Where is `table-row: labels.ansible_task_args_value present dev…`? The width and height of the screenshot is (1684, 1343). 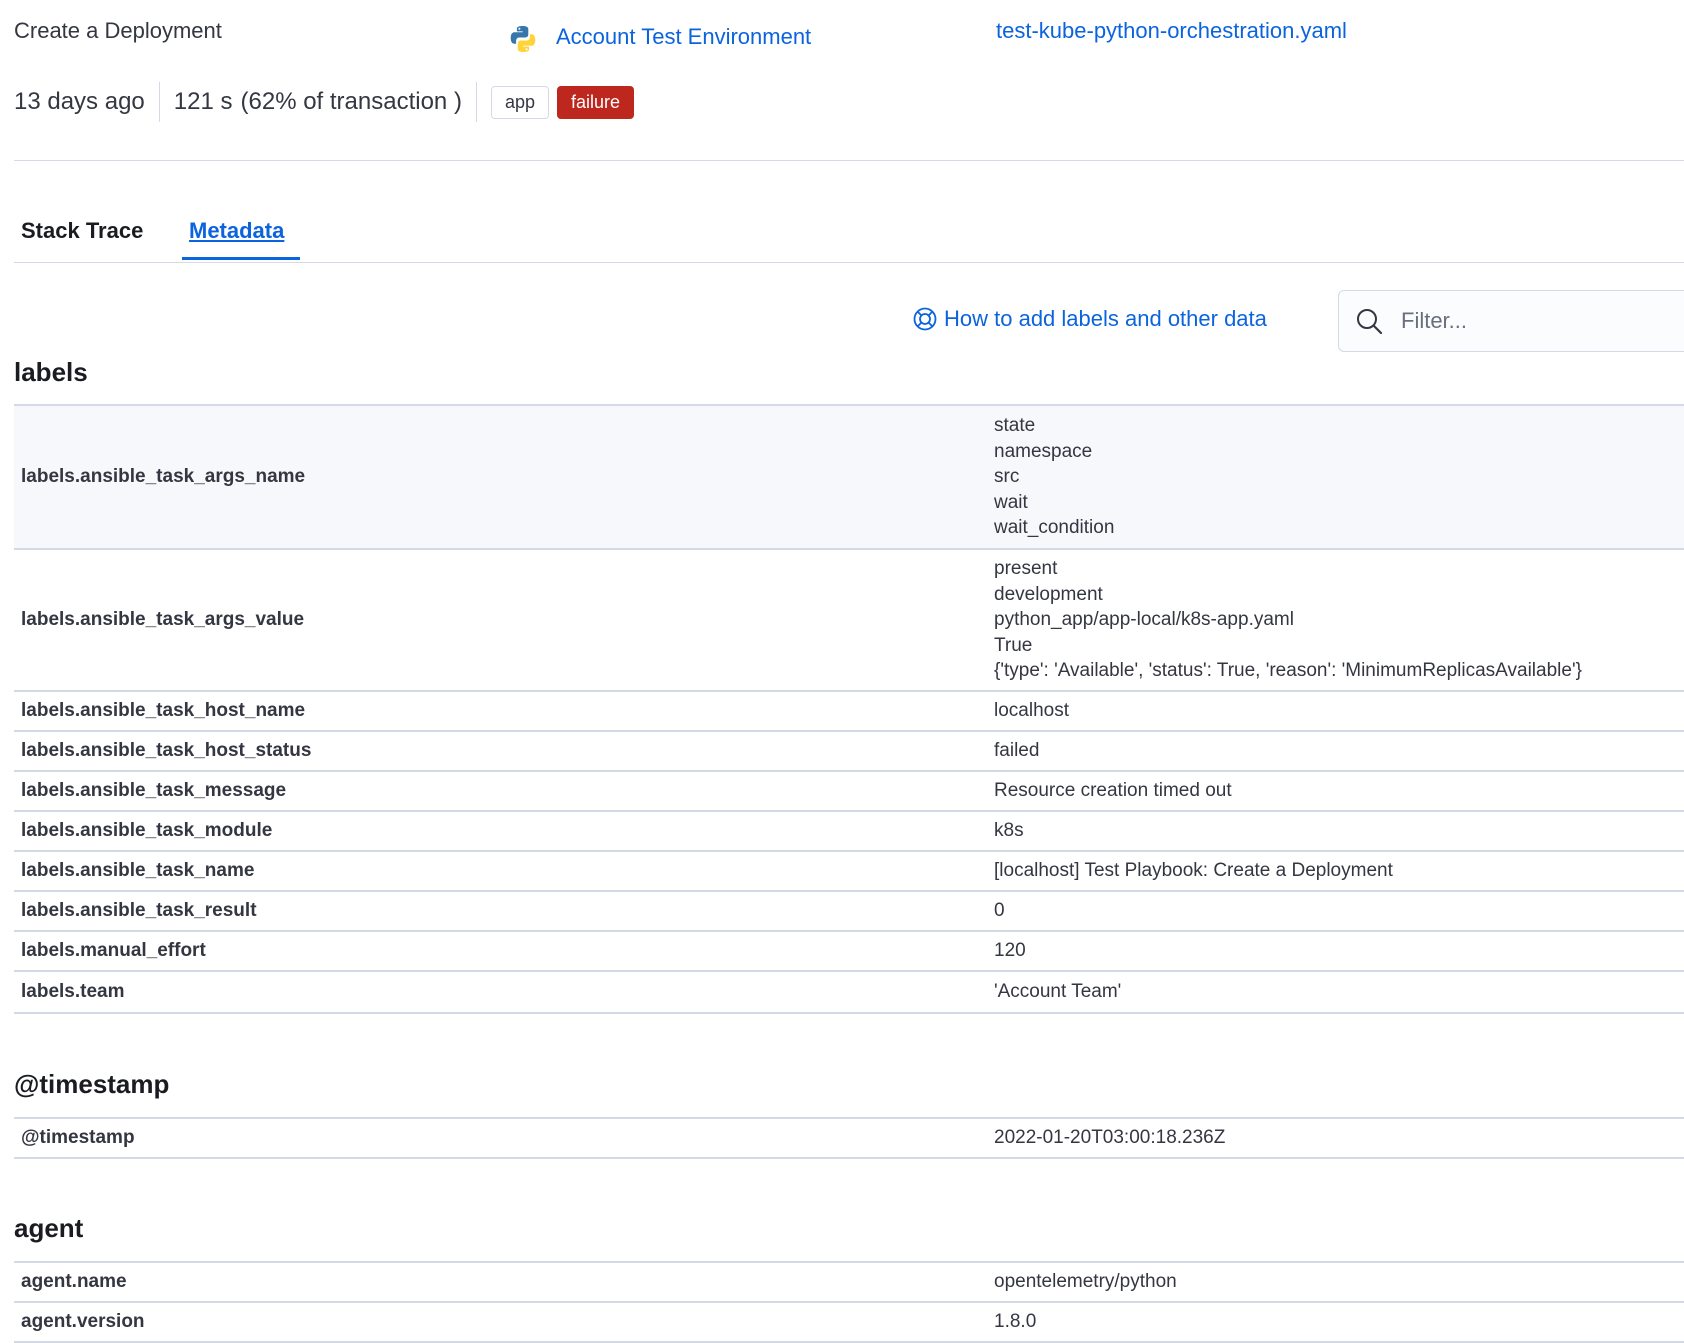
table-row: labels.ansible_task_args_value present dev… is located at coordinates (849, 621).